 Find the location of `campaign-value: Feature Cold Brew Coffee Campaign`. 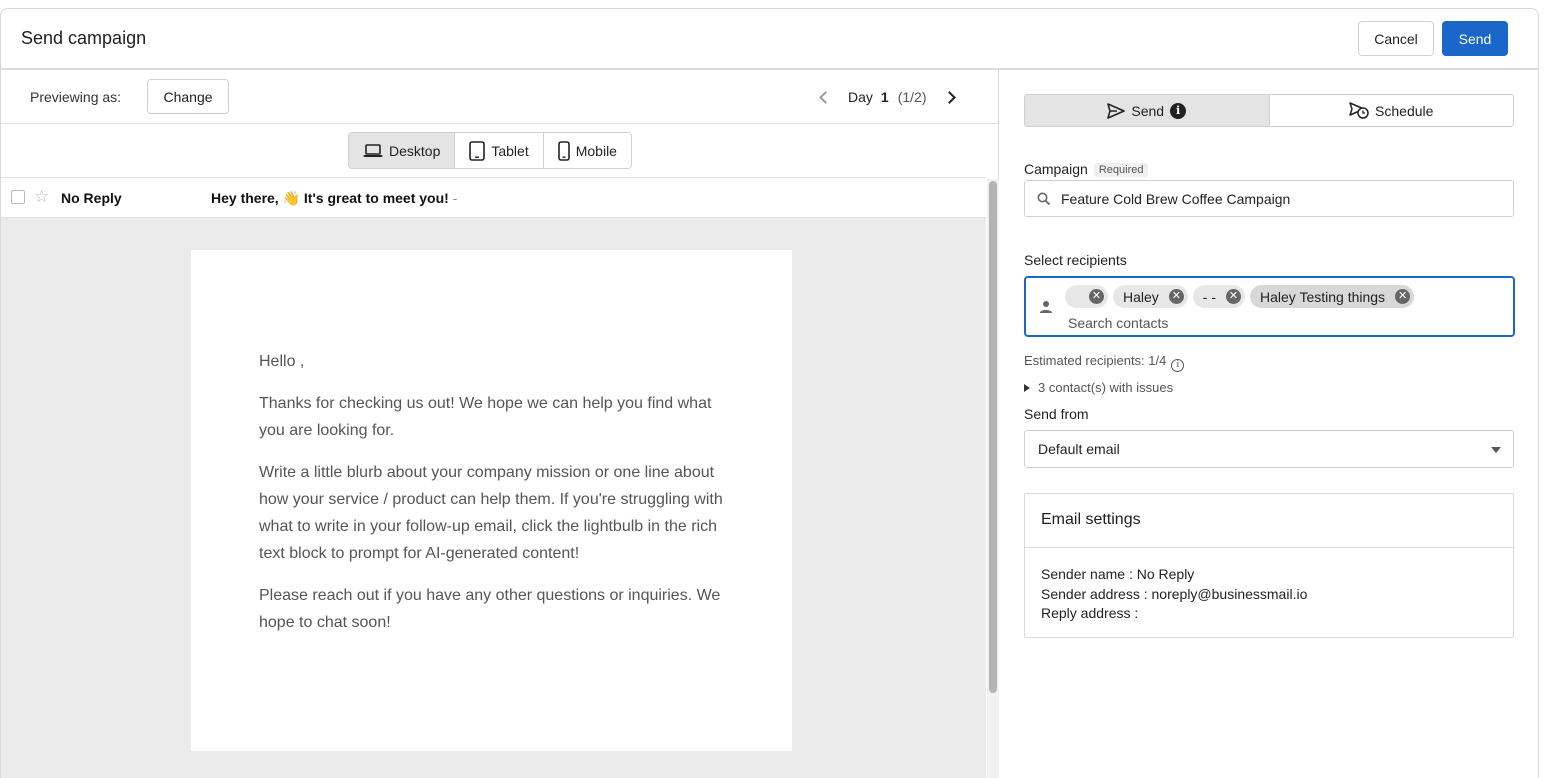

campaign-value: Feature Cold Brew Coffee Campaign is located at coordinates (1176, 198).